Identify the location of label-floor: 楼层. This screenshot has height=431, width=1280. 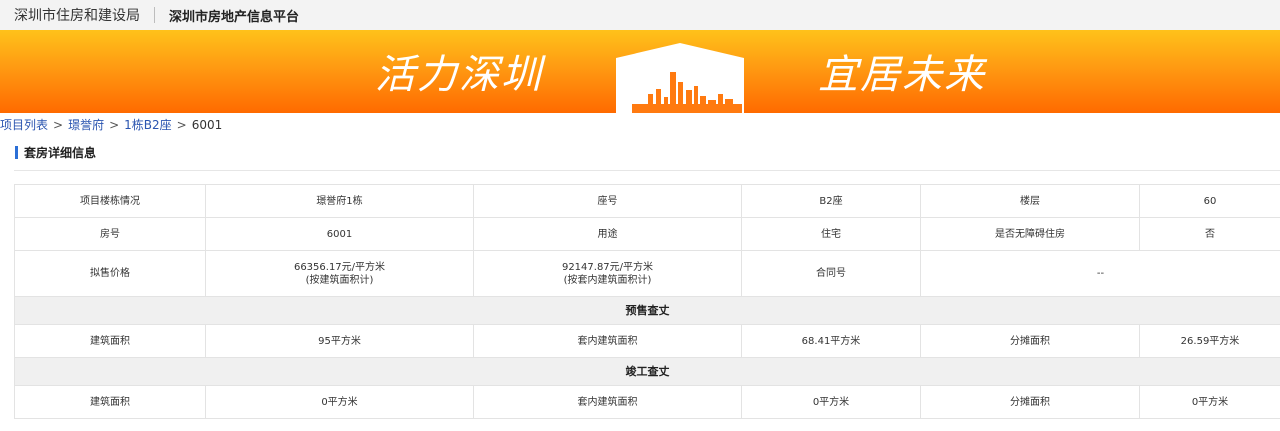
(1030, 201).